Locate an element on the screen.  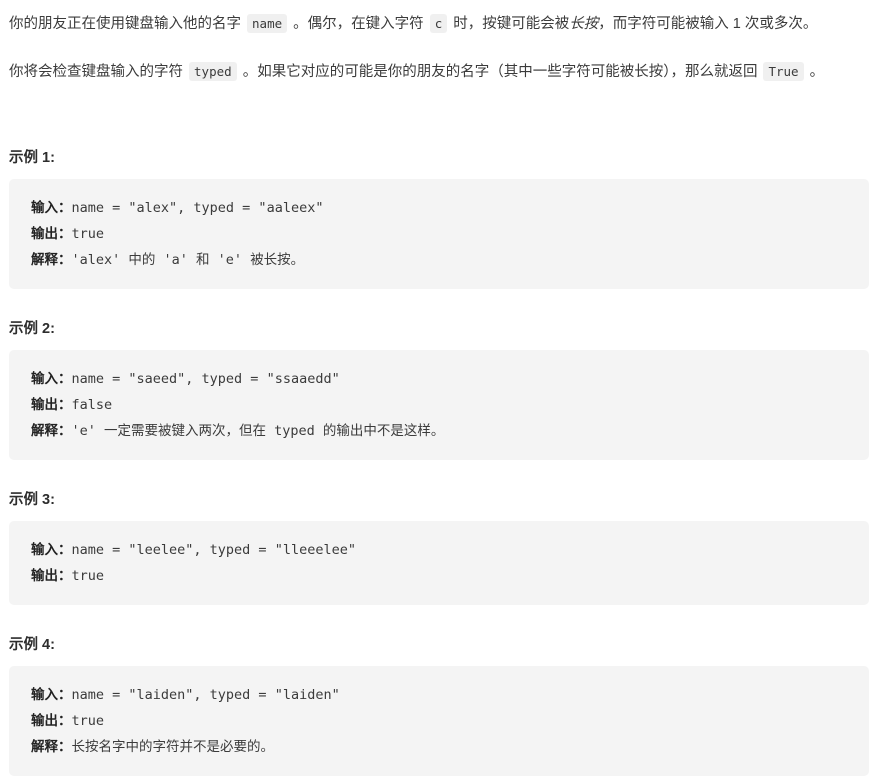
example-2-expl-prefix: 'e' is located at coordinates (88, 431).